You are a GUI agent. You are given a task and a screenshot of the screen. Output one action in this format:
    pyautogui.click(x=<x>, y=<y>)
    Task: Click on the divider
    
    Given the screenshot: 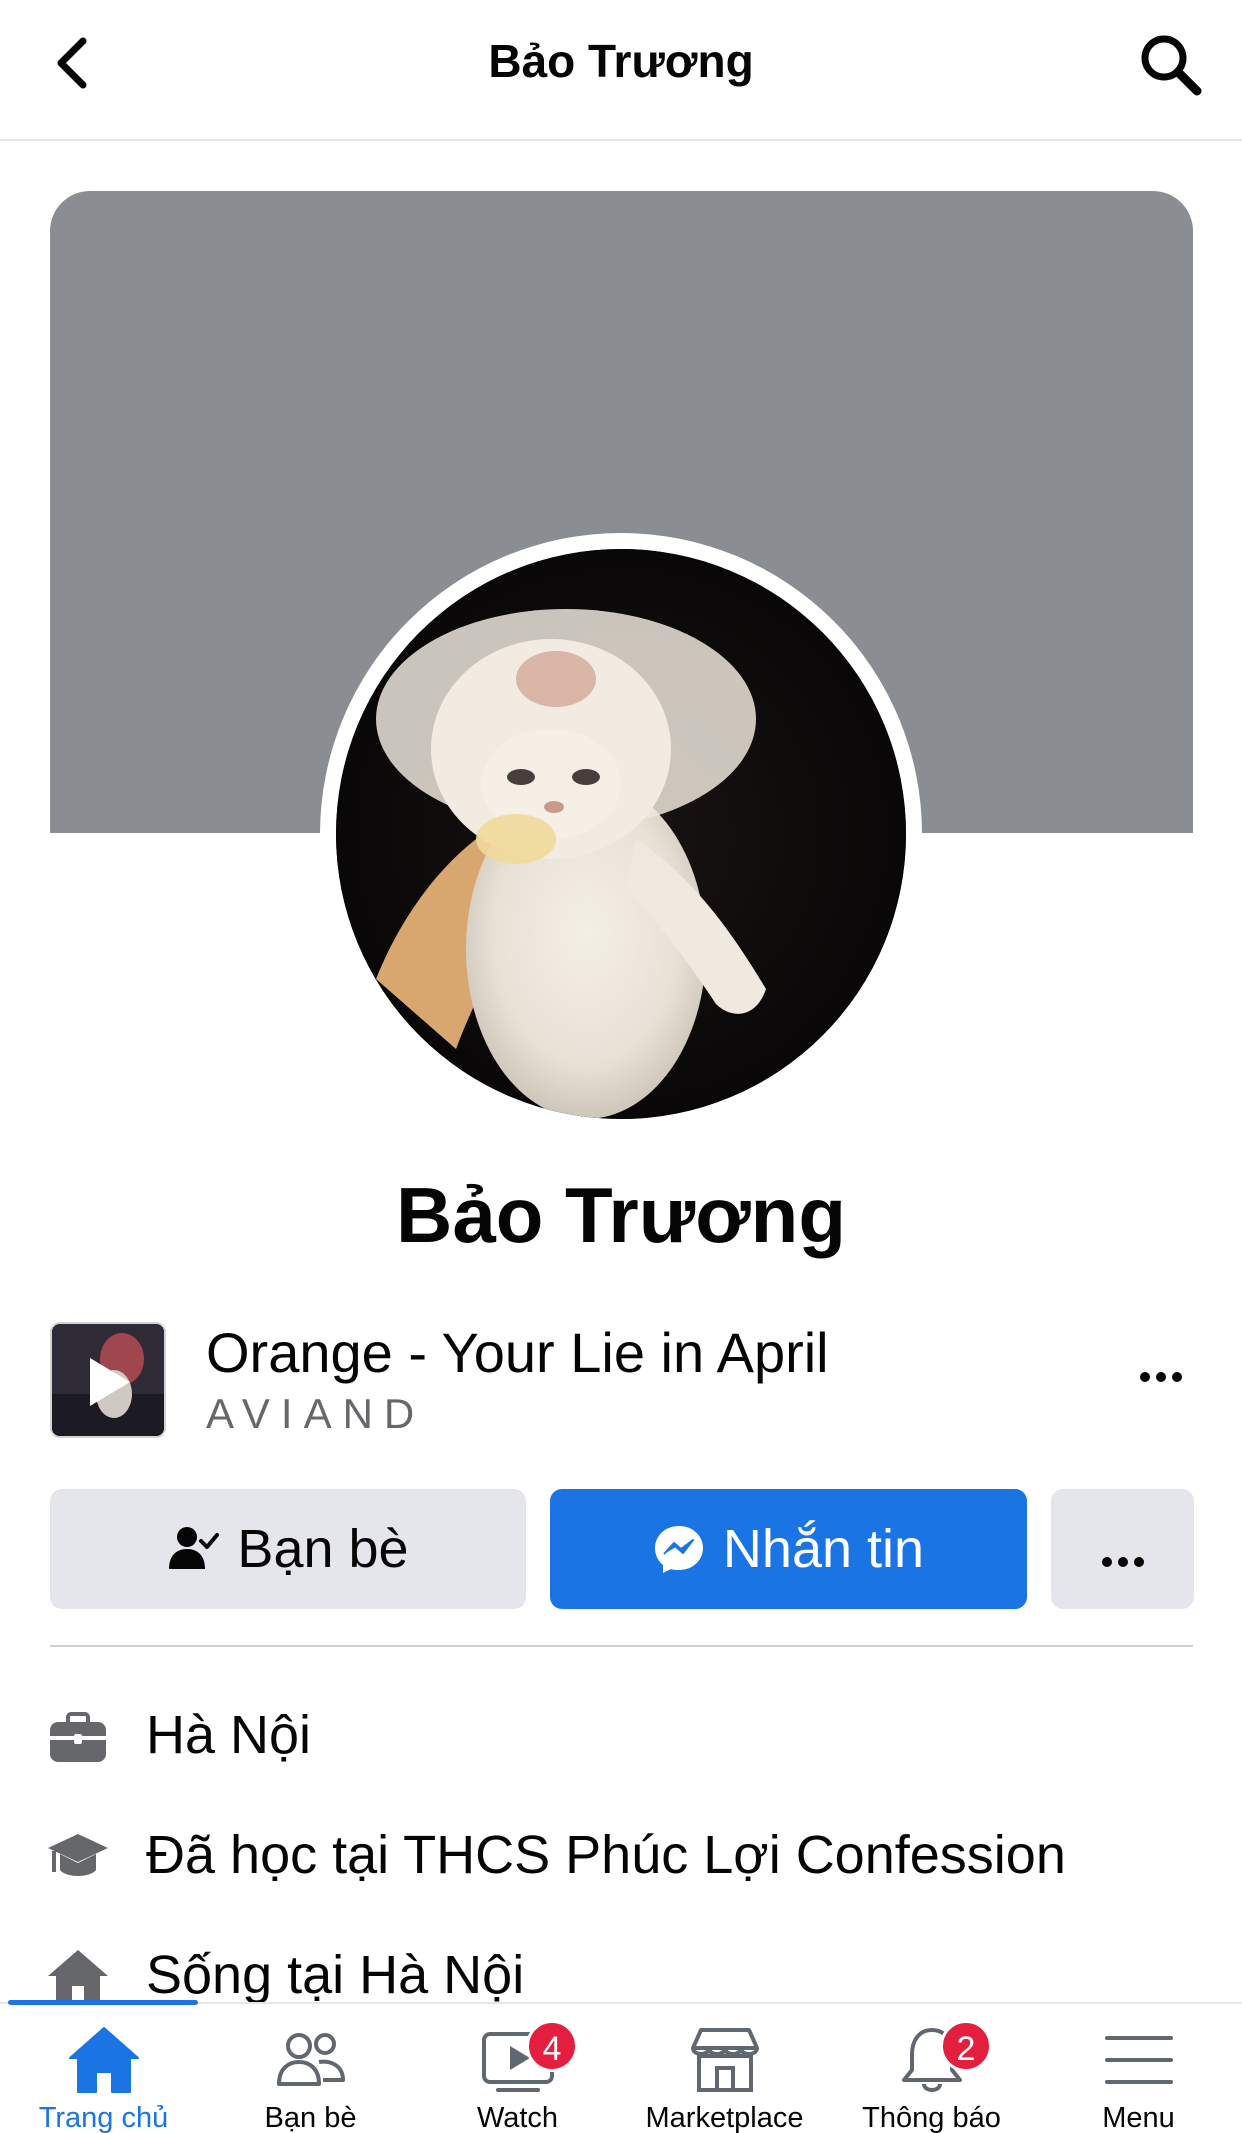 What is the action you would take?
    pyautogui.click(x=621, y=1646)
    